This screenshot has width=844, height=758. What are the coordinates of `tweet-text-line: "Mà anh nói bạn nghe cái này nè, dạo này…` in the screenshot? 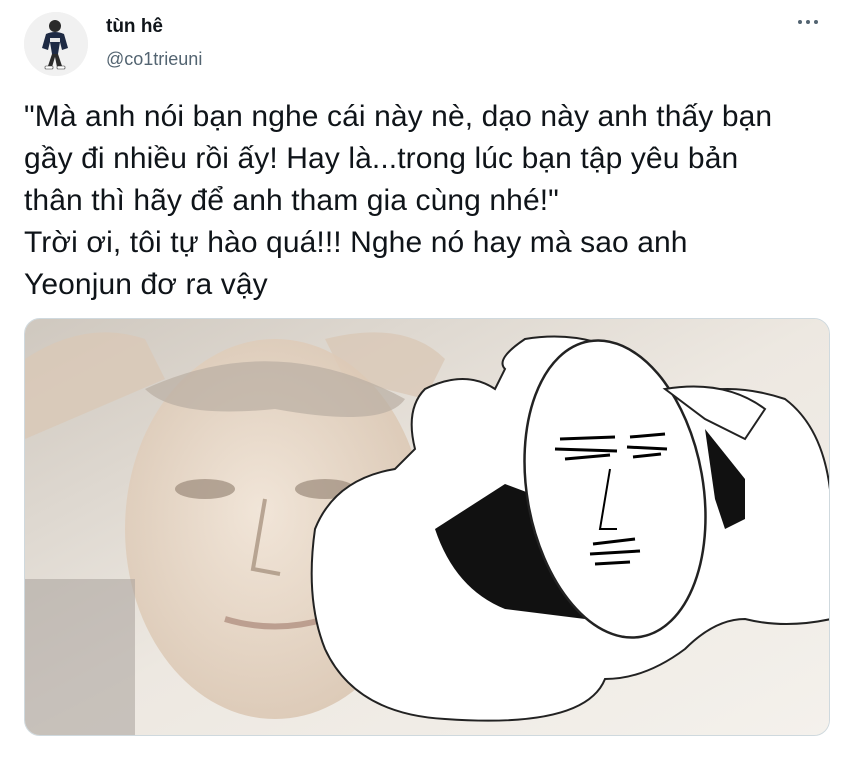 It's located at (398, 116).